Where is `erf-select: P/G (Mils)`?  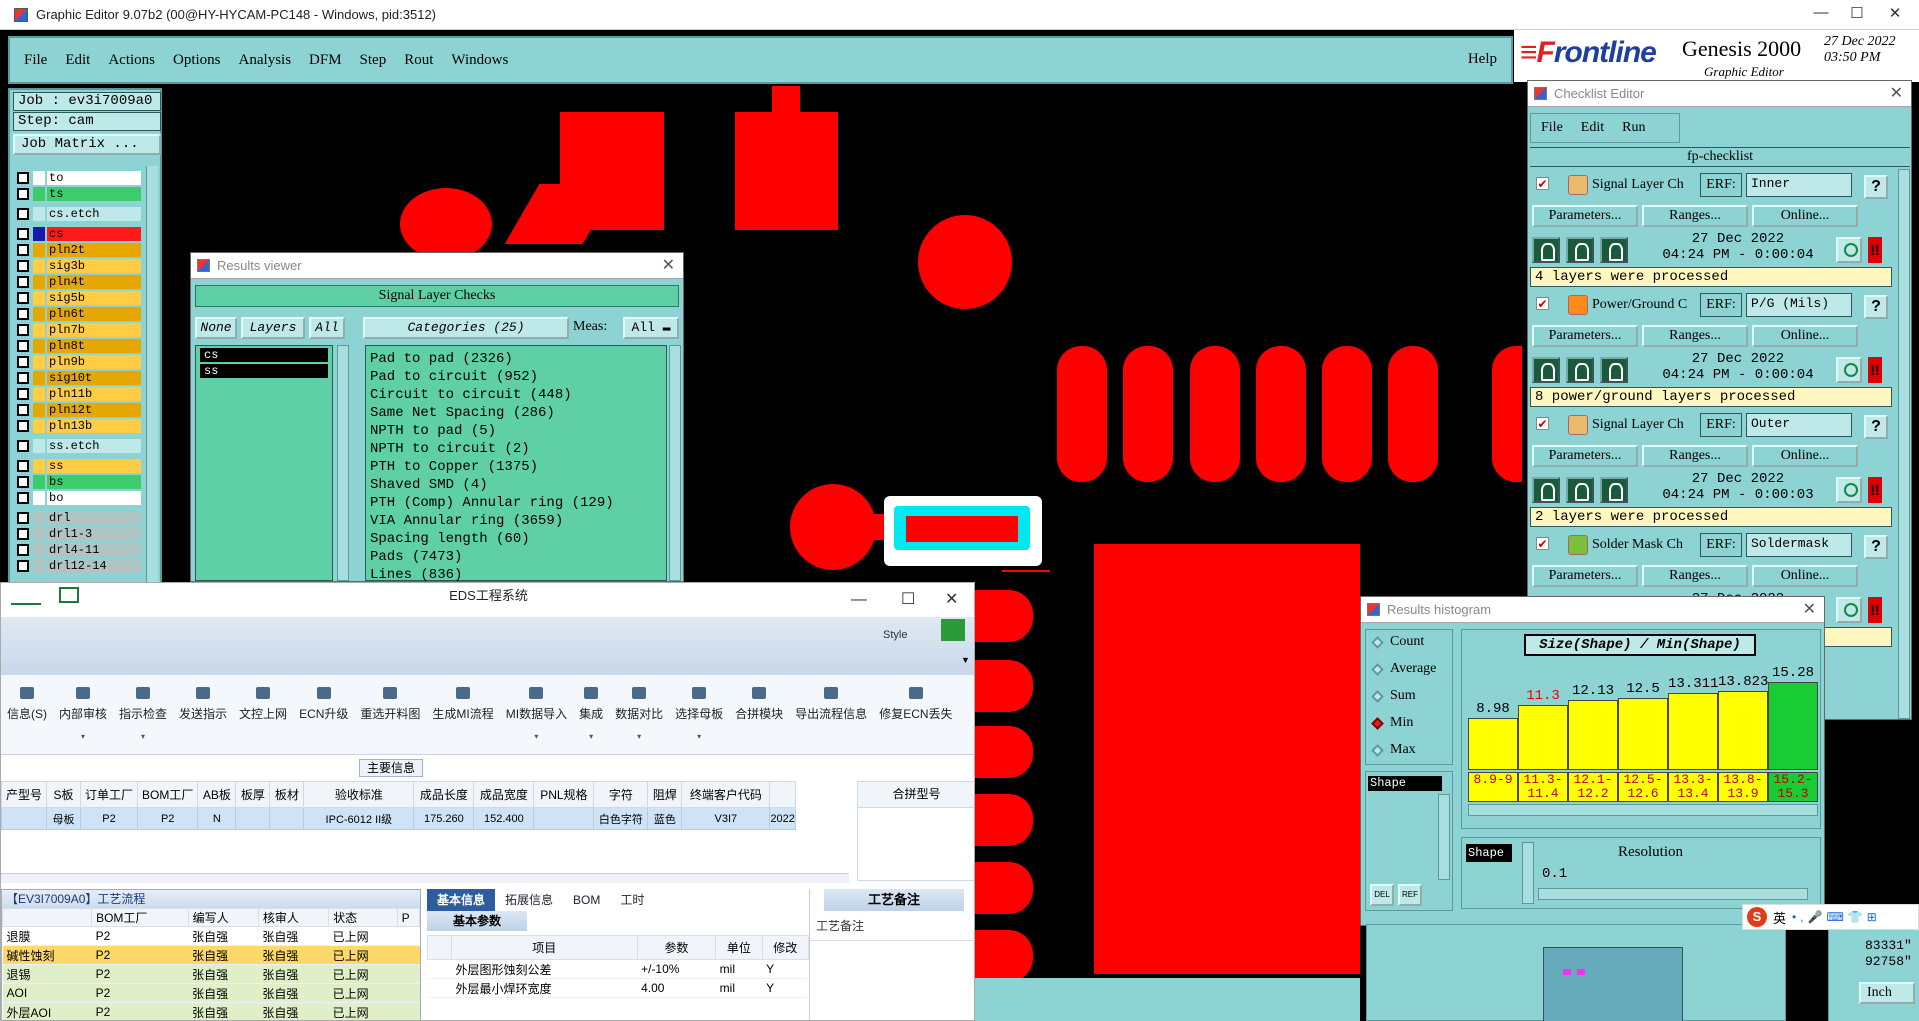 erf-select: P/G (Mils) is located at coordinates (1799, 305).